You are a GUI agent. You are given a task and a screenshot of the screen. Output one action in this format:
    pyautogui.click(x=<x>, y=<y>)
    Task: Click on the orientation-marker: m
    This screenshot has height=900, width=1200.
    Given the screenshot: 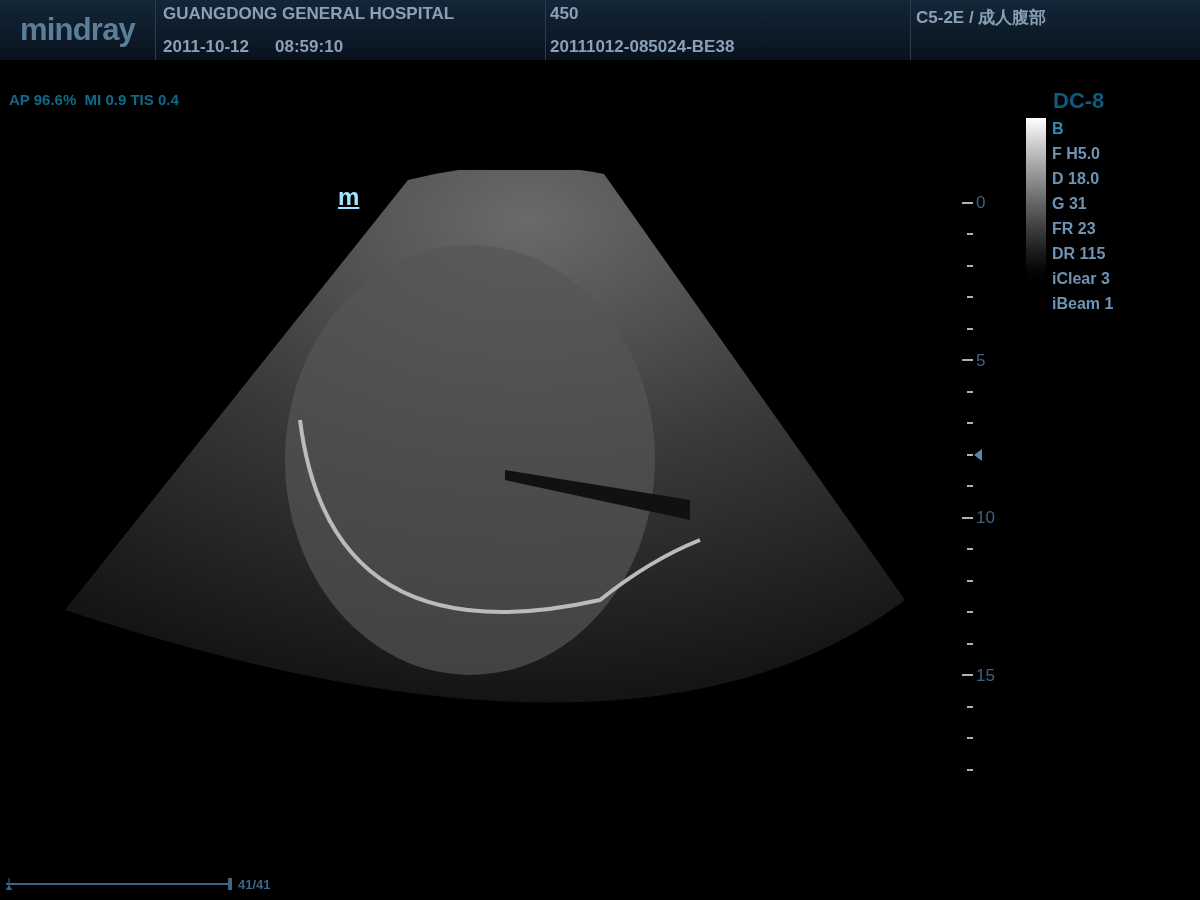 What is the action you would take?
    pyautogui.click(x=349, y=197)
    